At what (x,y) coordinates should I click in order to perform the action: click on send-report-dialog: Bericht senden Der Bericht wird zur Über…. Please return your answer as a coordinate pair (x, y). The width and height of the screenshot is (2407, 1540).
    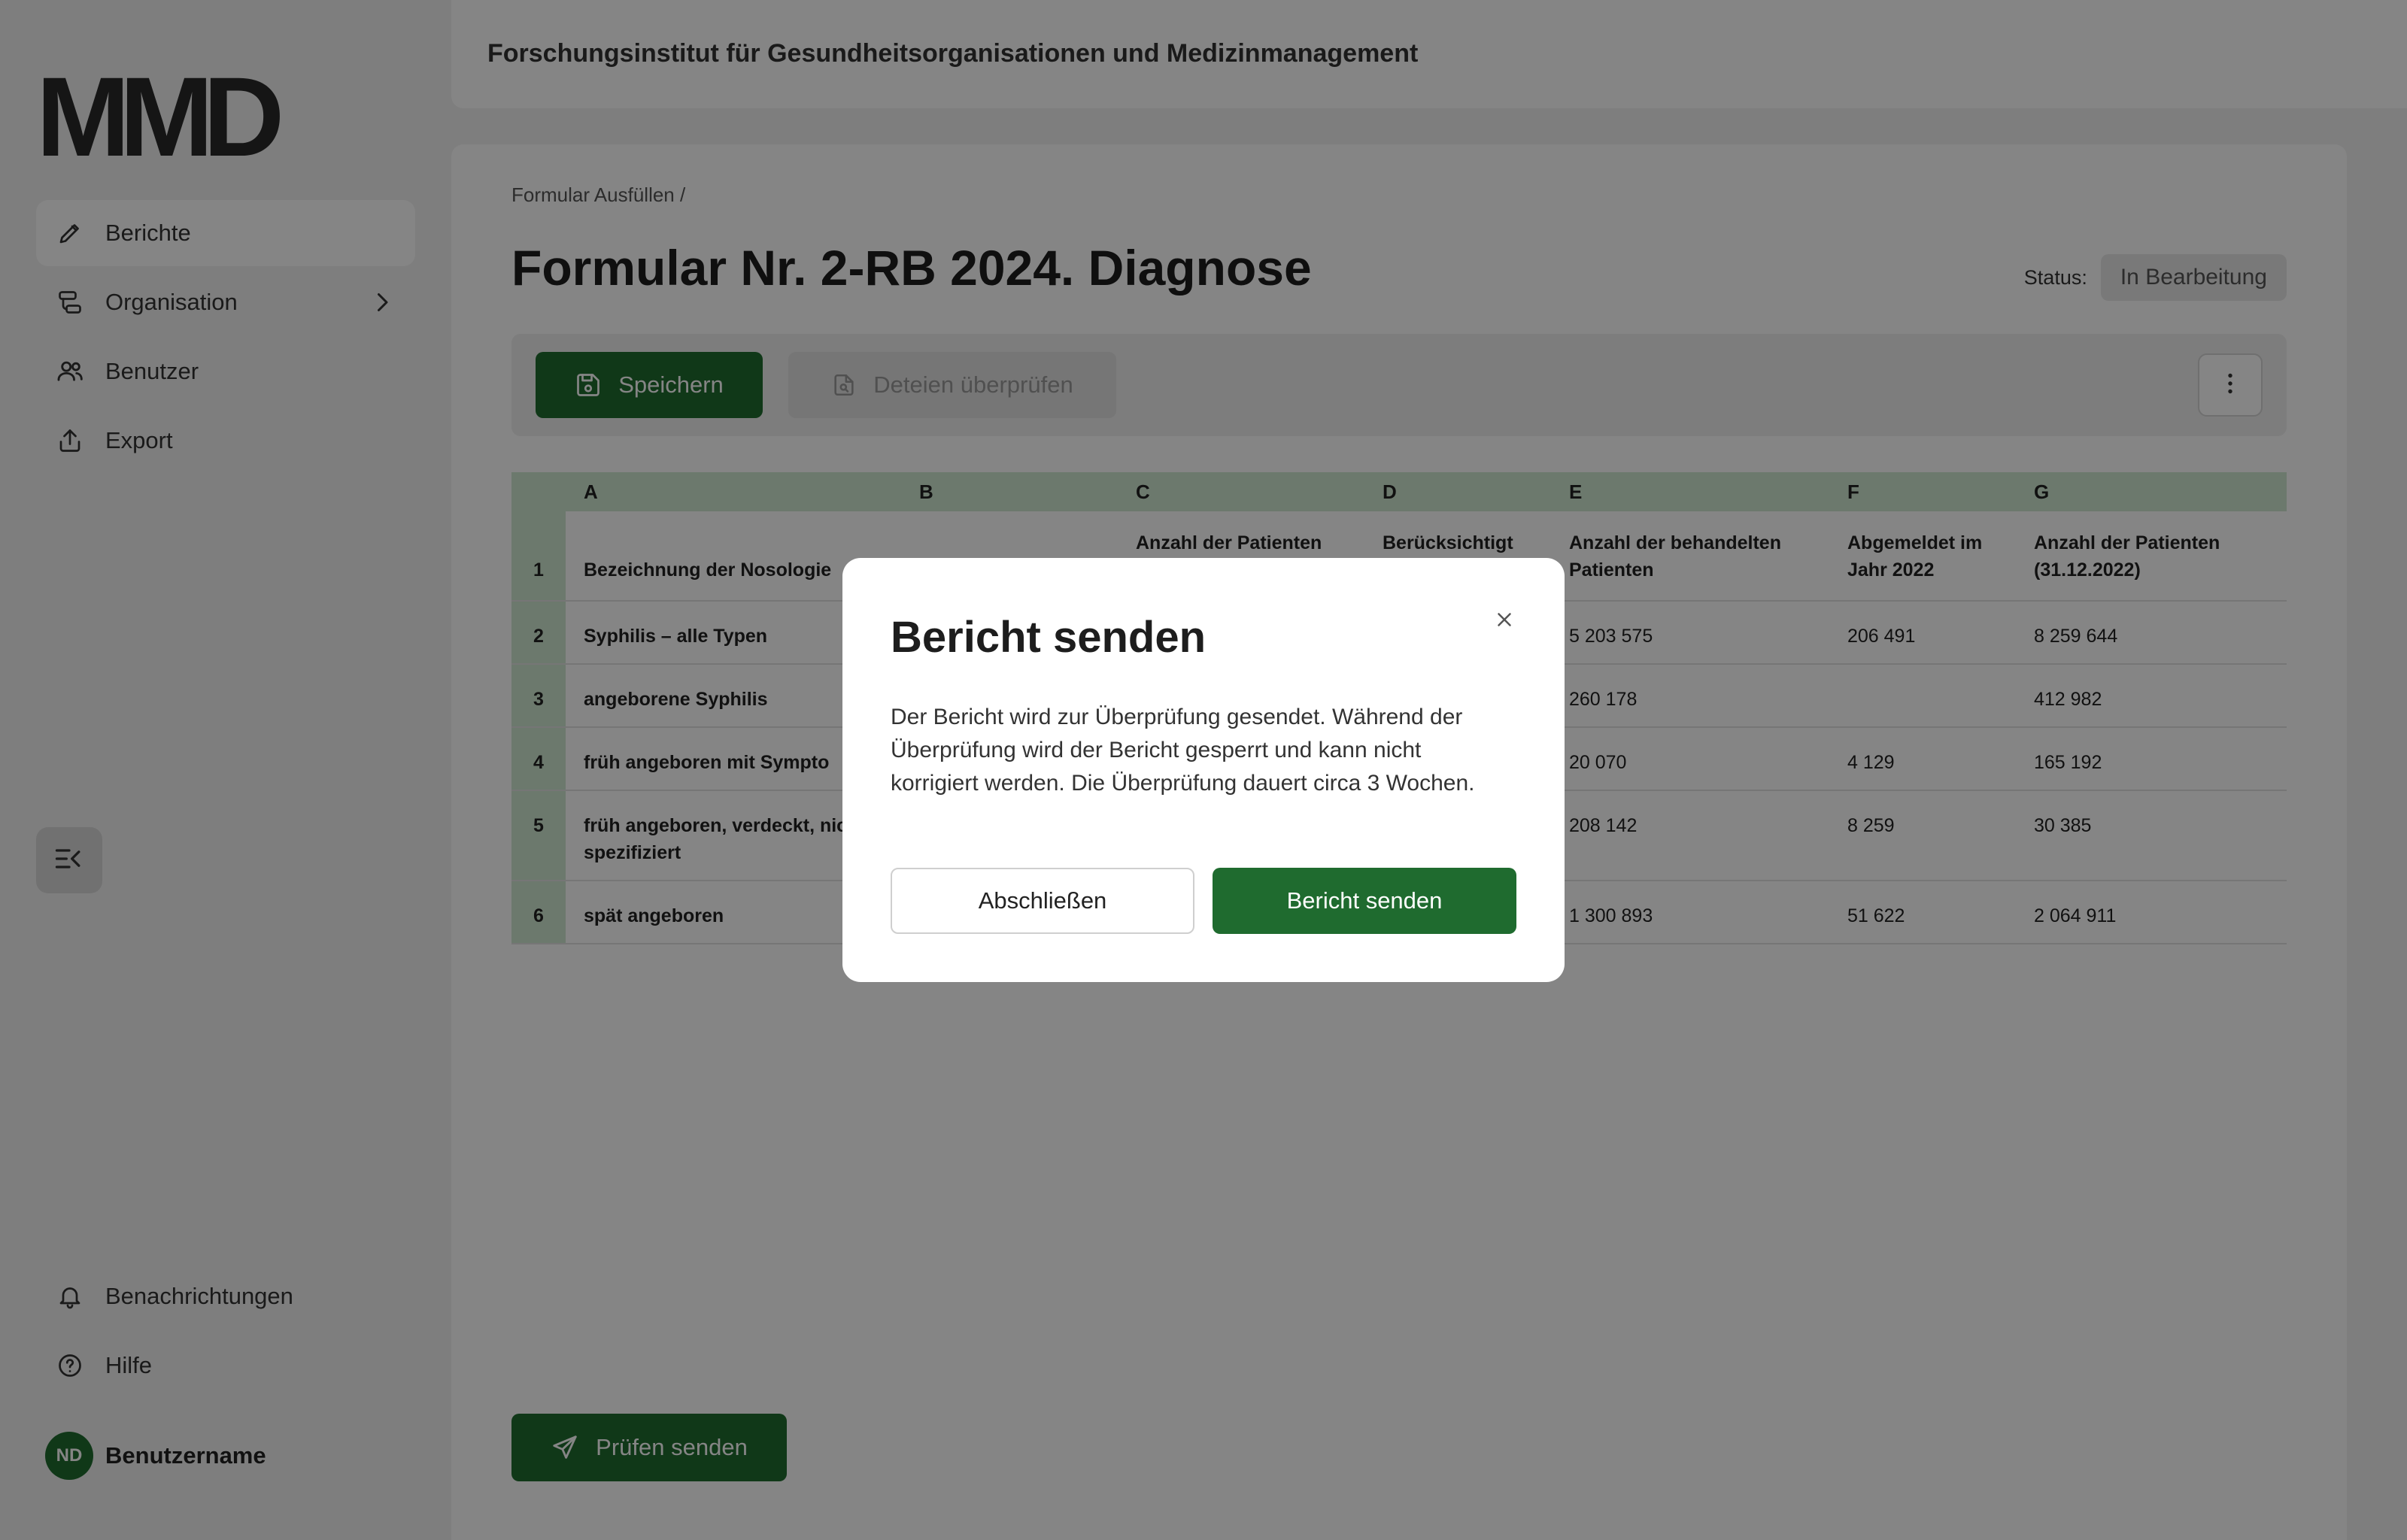
    Looking at the image, I should click on (1203, 770).